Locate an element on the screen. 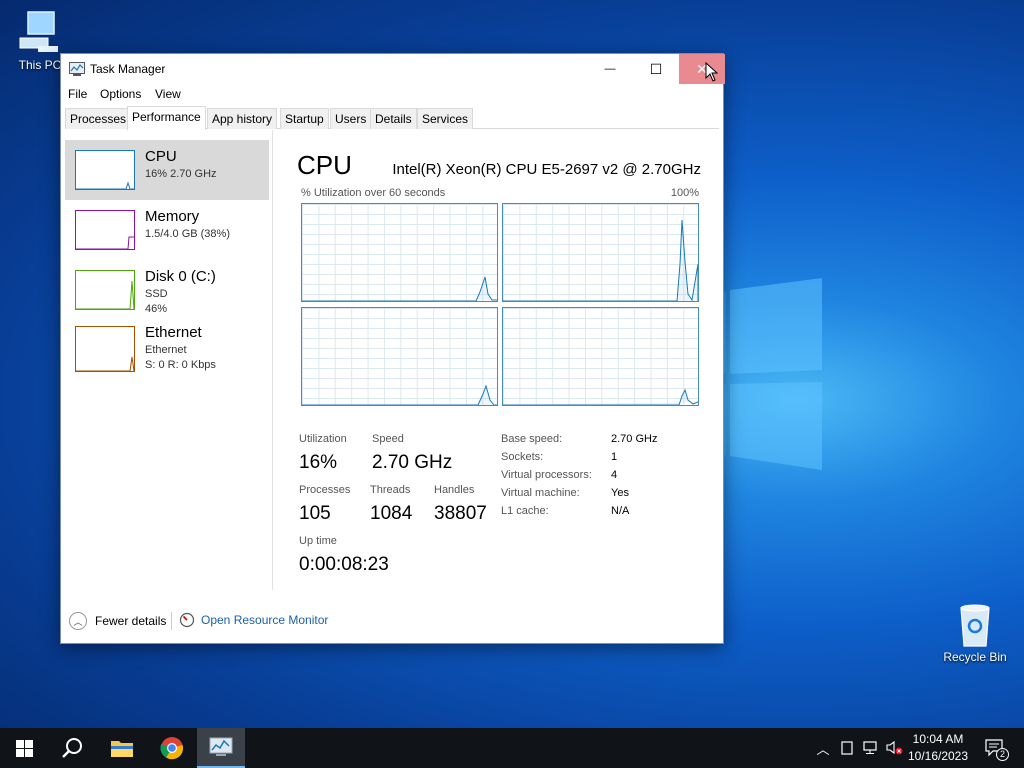 Image resolution: width=1024 pixels, height=768 pixels. memory-thumbnail-graph is located at coordinates (105, 230).